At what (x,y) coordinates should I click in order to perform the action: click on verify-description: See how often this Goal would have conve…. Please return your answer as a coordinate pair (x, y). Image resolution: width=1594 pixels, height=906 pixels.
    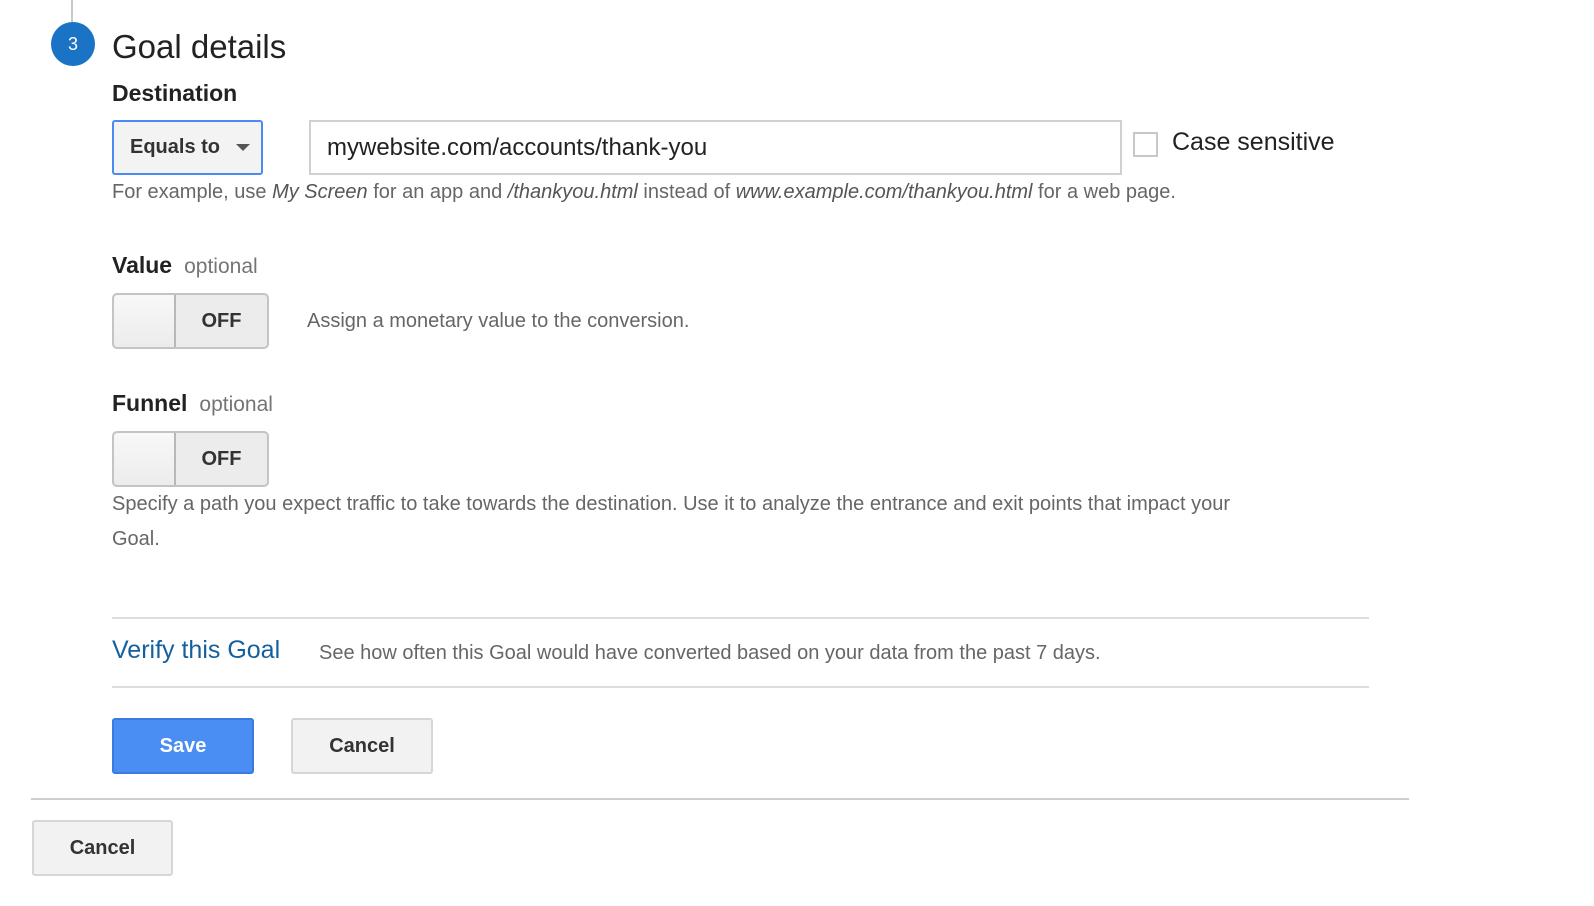
    Looking at the image, I should click on (710, 653).